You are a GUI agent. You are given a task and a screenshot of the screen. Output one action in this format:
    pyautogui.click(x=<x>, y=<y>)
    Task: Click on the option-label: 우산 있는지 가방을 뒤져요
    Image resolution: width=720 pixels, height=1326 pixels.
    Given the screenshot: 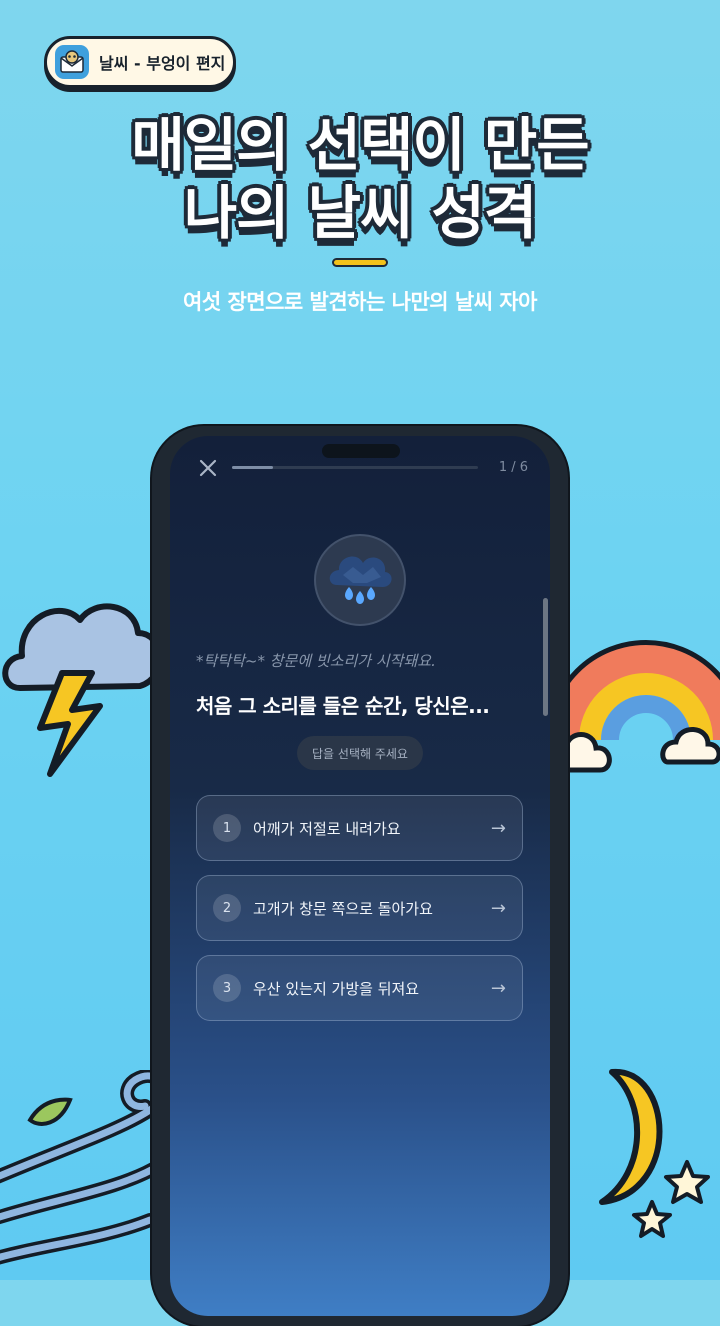 What is the action you would take?
    pyautogui.click(x=336, y=988)
    